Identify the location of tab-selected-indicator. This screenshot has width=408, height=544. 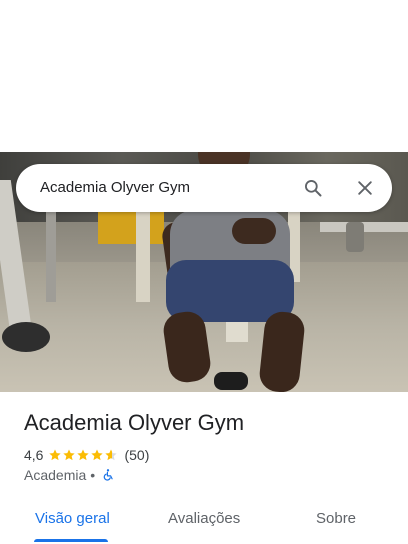
(71, 540).